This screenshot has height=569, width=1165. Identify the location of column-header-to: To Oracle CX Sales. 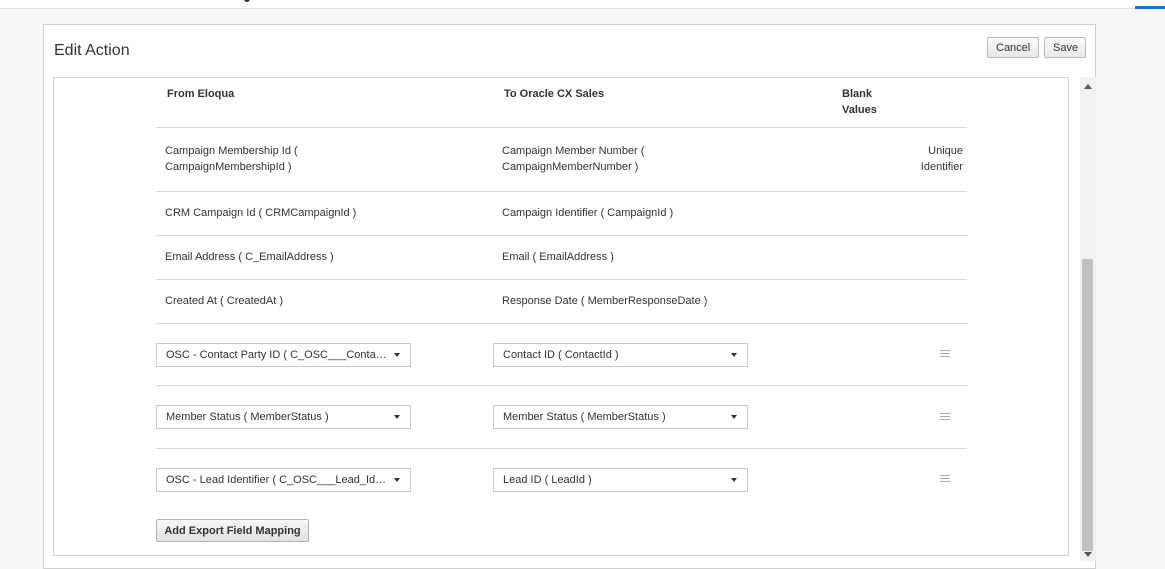
(554, 94).